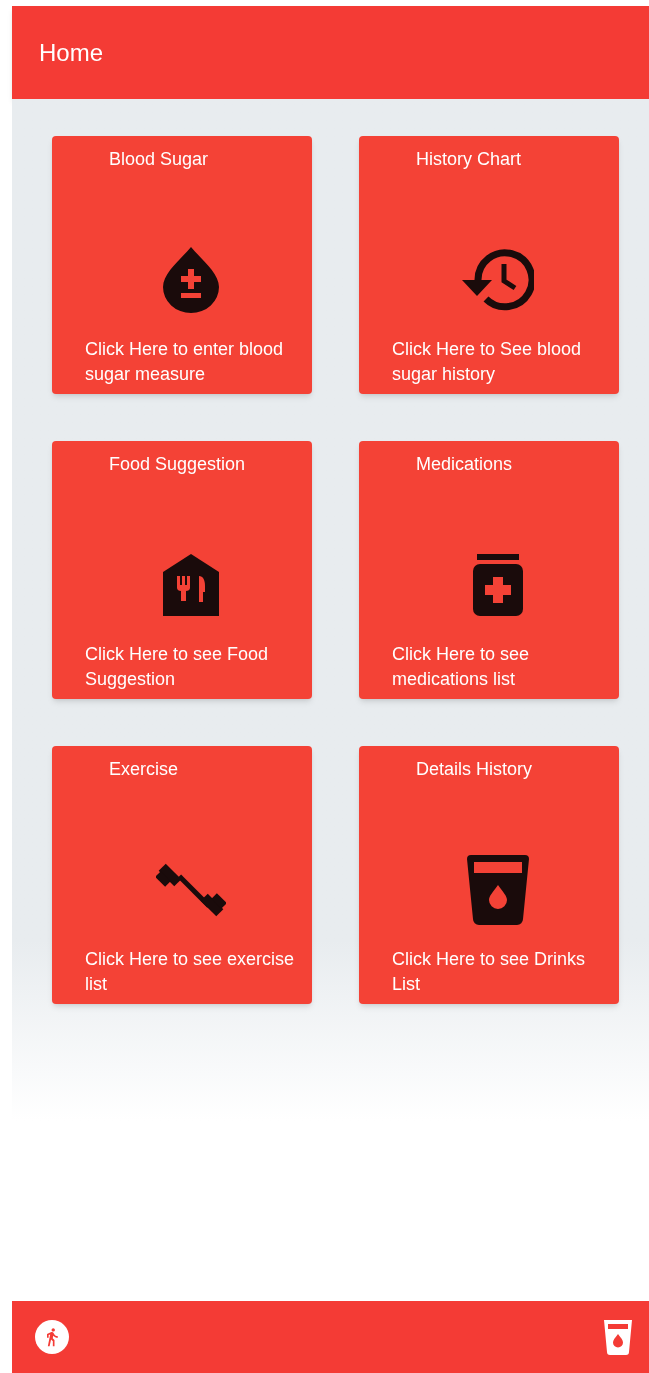  What do you see at coordinates (159, 159) in the screenshot?
I see `tile-title: Blood Sugar` at bounding box center [159, 159].